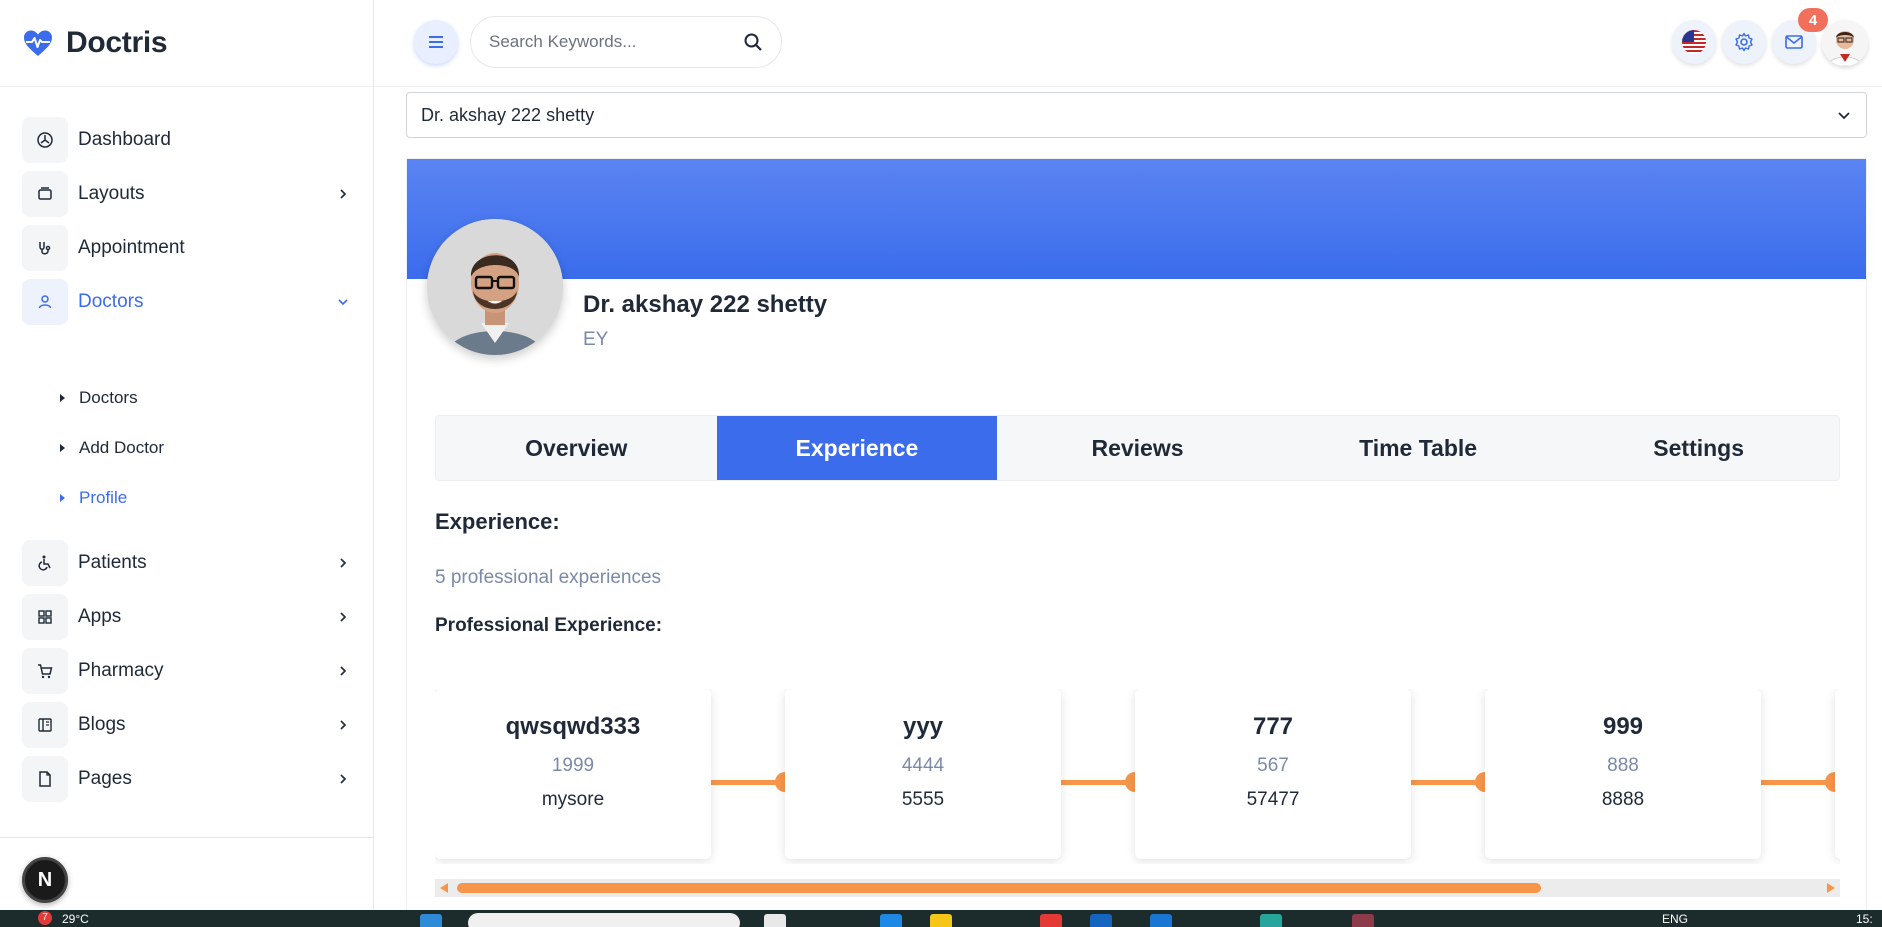  I want to click on stethoscope-icon, so click(45, 248).